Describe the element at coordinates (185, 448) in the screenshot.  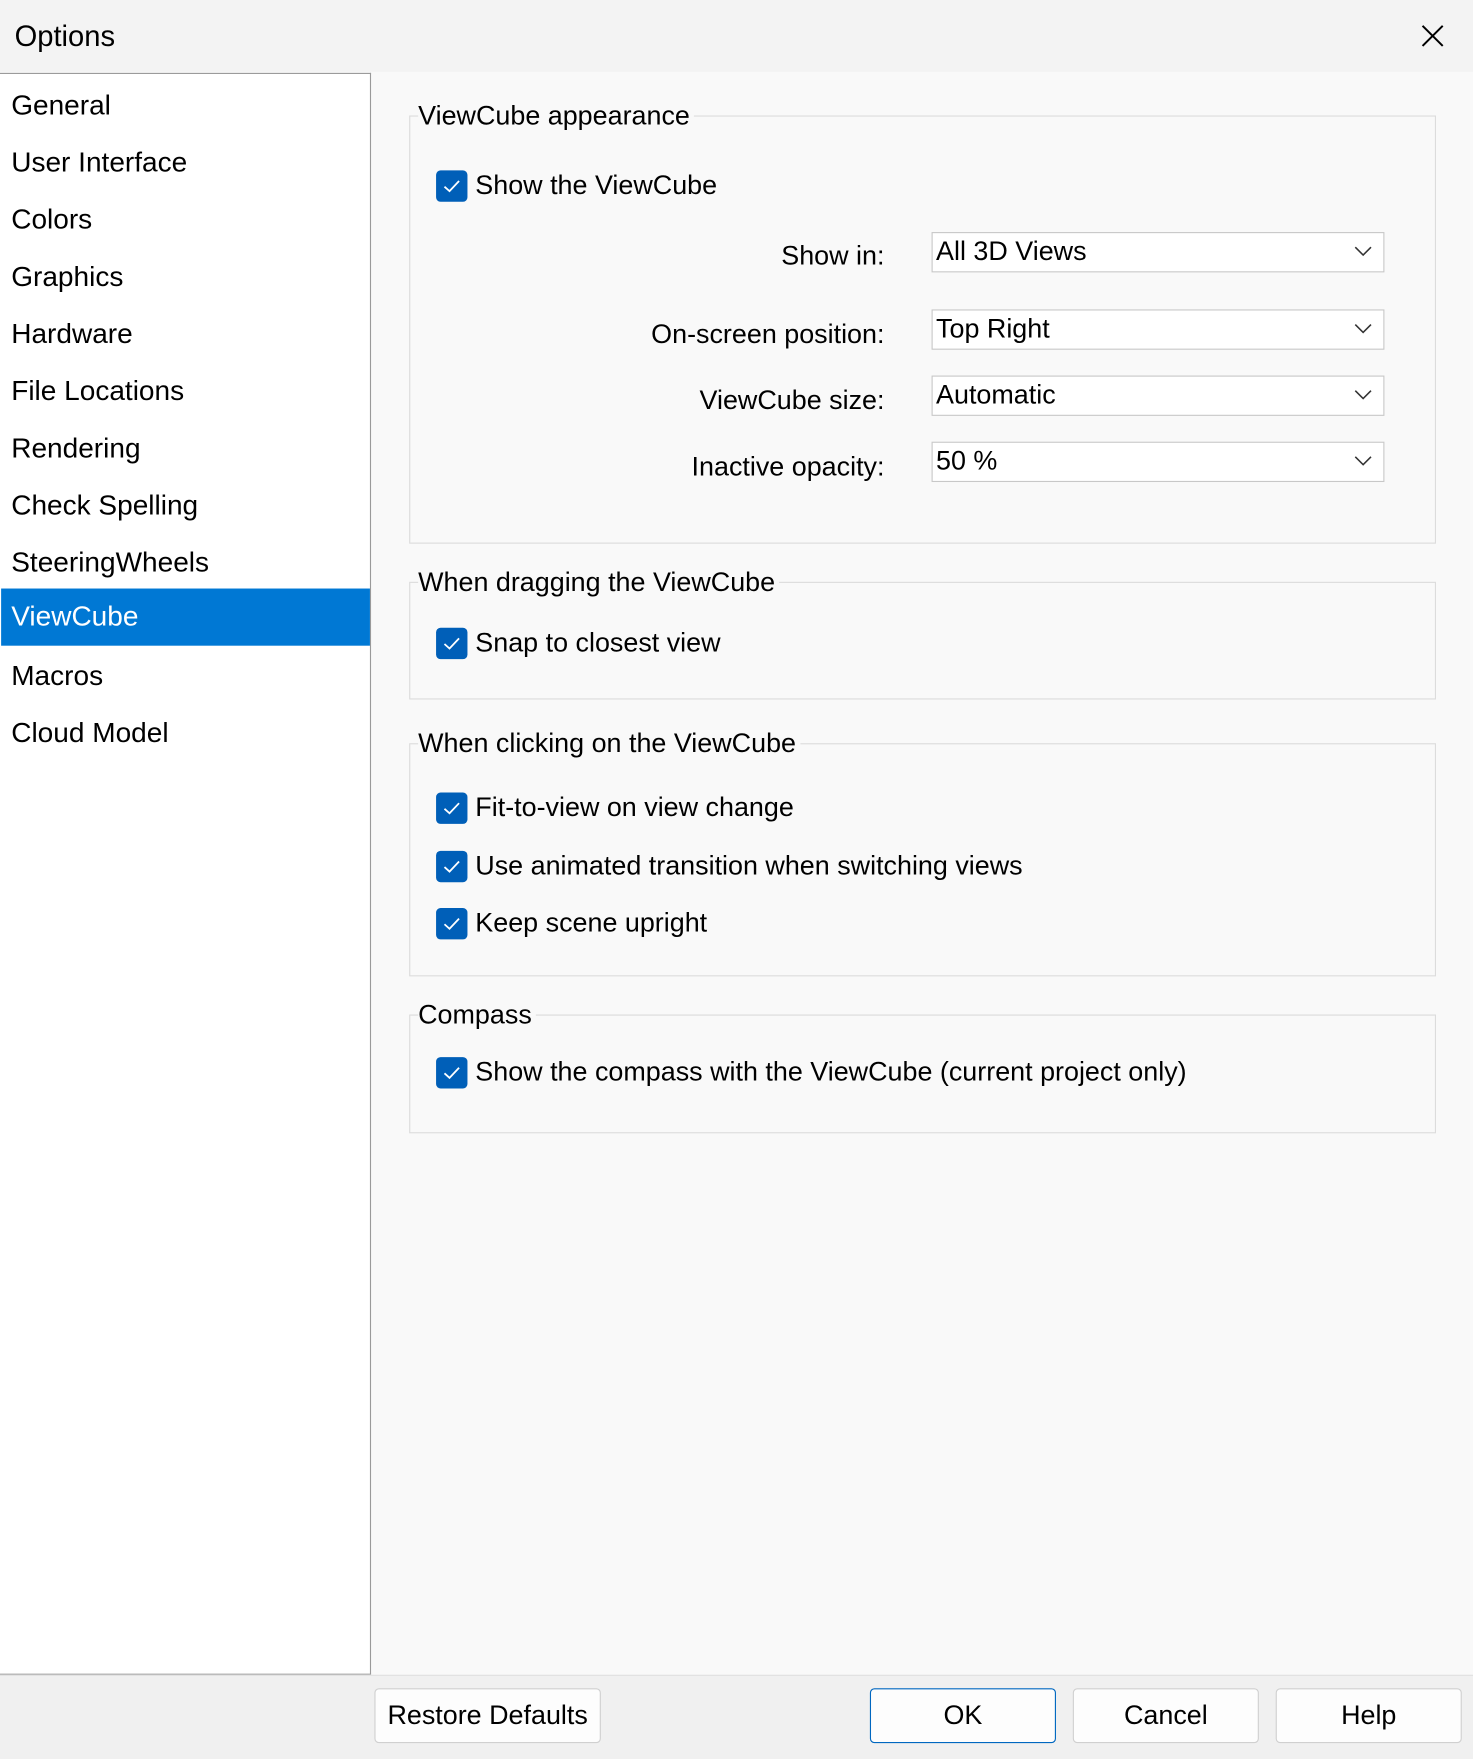
I see `sidebar-item-rendering: Rendering` at that location.